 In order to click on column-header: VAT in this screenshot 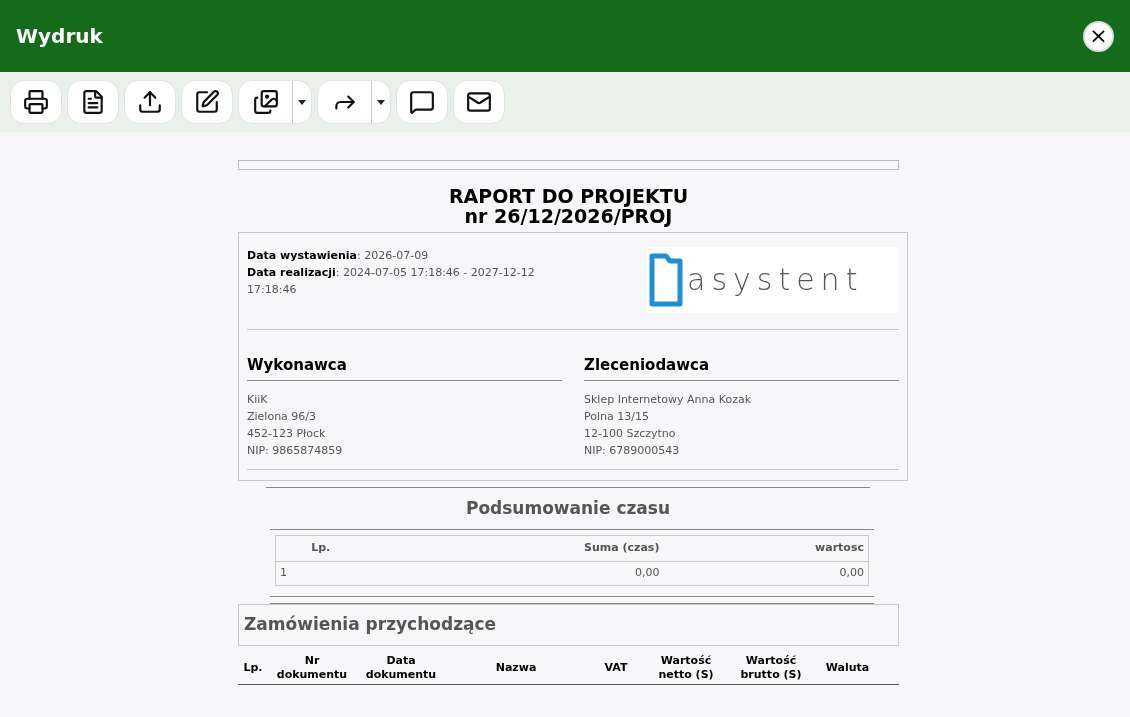, I will do `click(616, 668)`.